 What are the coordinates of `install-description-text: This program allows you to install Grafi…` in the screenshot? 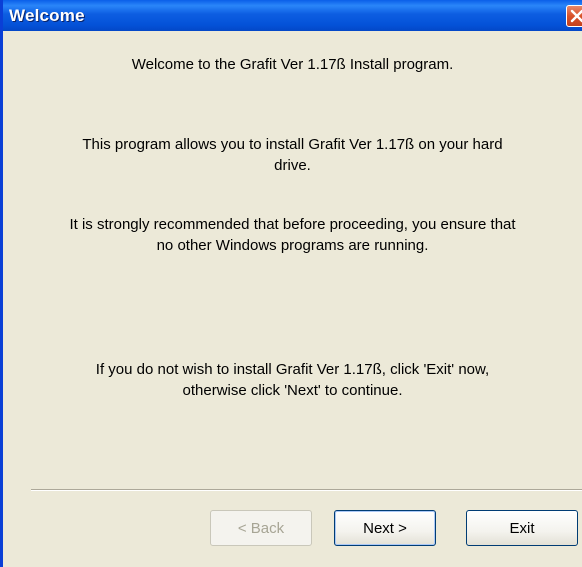 It's located at (292, 155).